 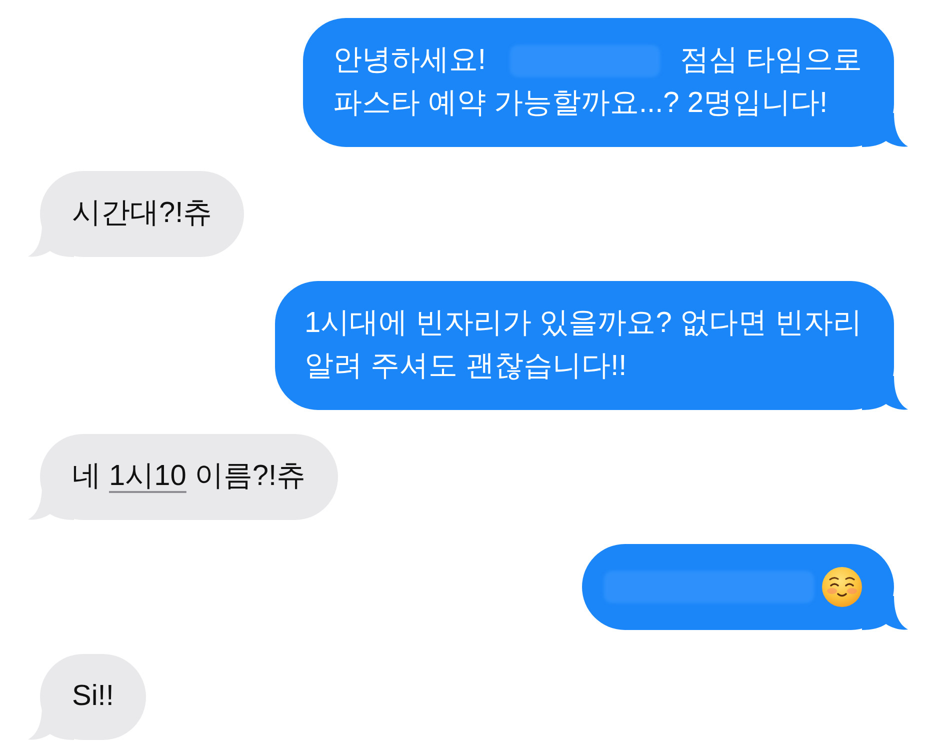 I want to click on message-text: 점심 타임으로, so click(x=771, y=60).